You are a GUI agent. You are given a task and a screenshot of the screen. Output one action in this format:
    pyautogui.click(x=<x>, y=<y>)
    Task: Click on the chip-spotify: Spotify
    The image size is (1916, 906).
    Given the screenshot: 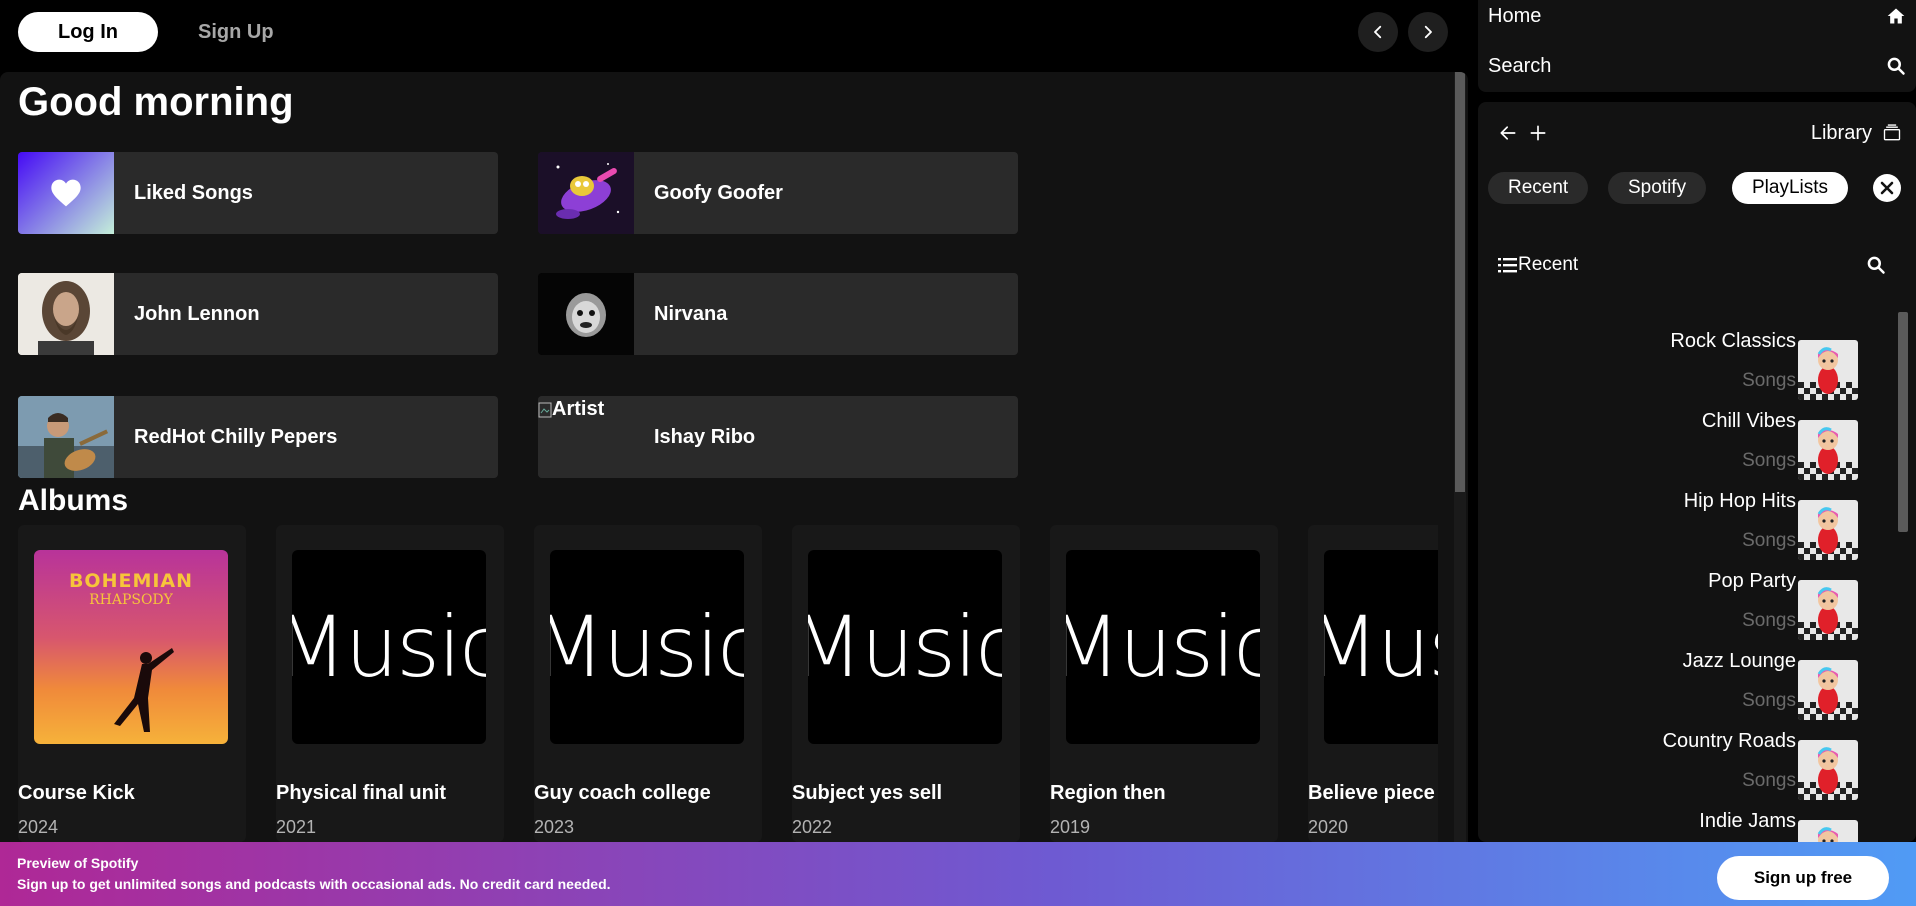 What is the action you would take?
    pyautogui.click(x=1657, y=188)
    